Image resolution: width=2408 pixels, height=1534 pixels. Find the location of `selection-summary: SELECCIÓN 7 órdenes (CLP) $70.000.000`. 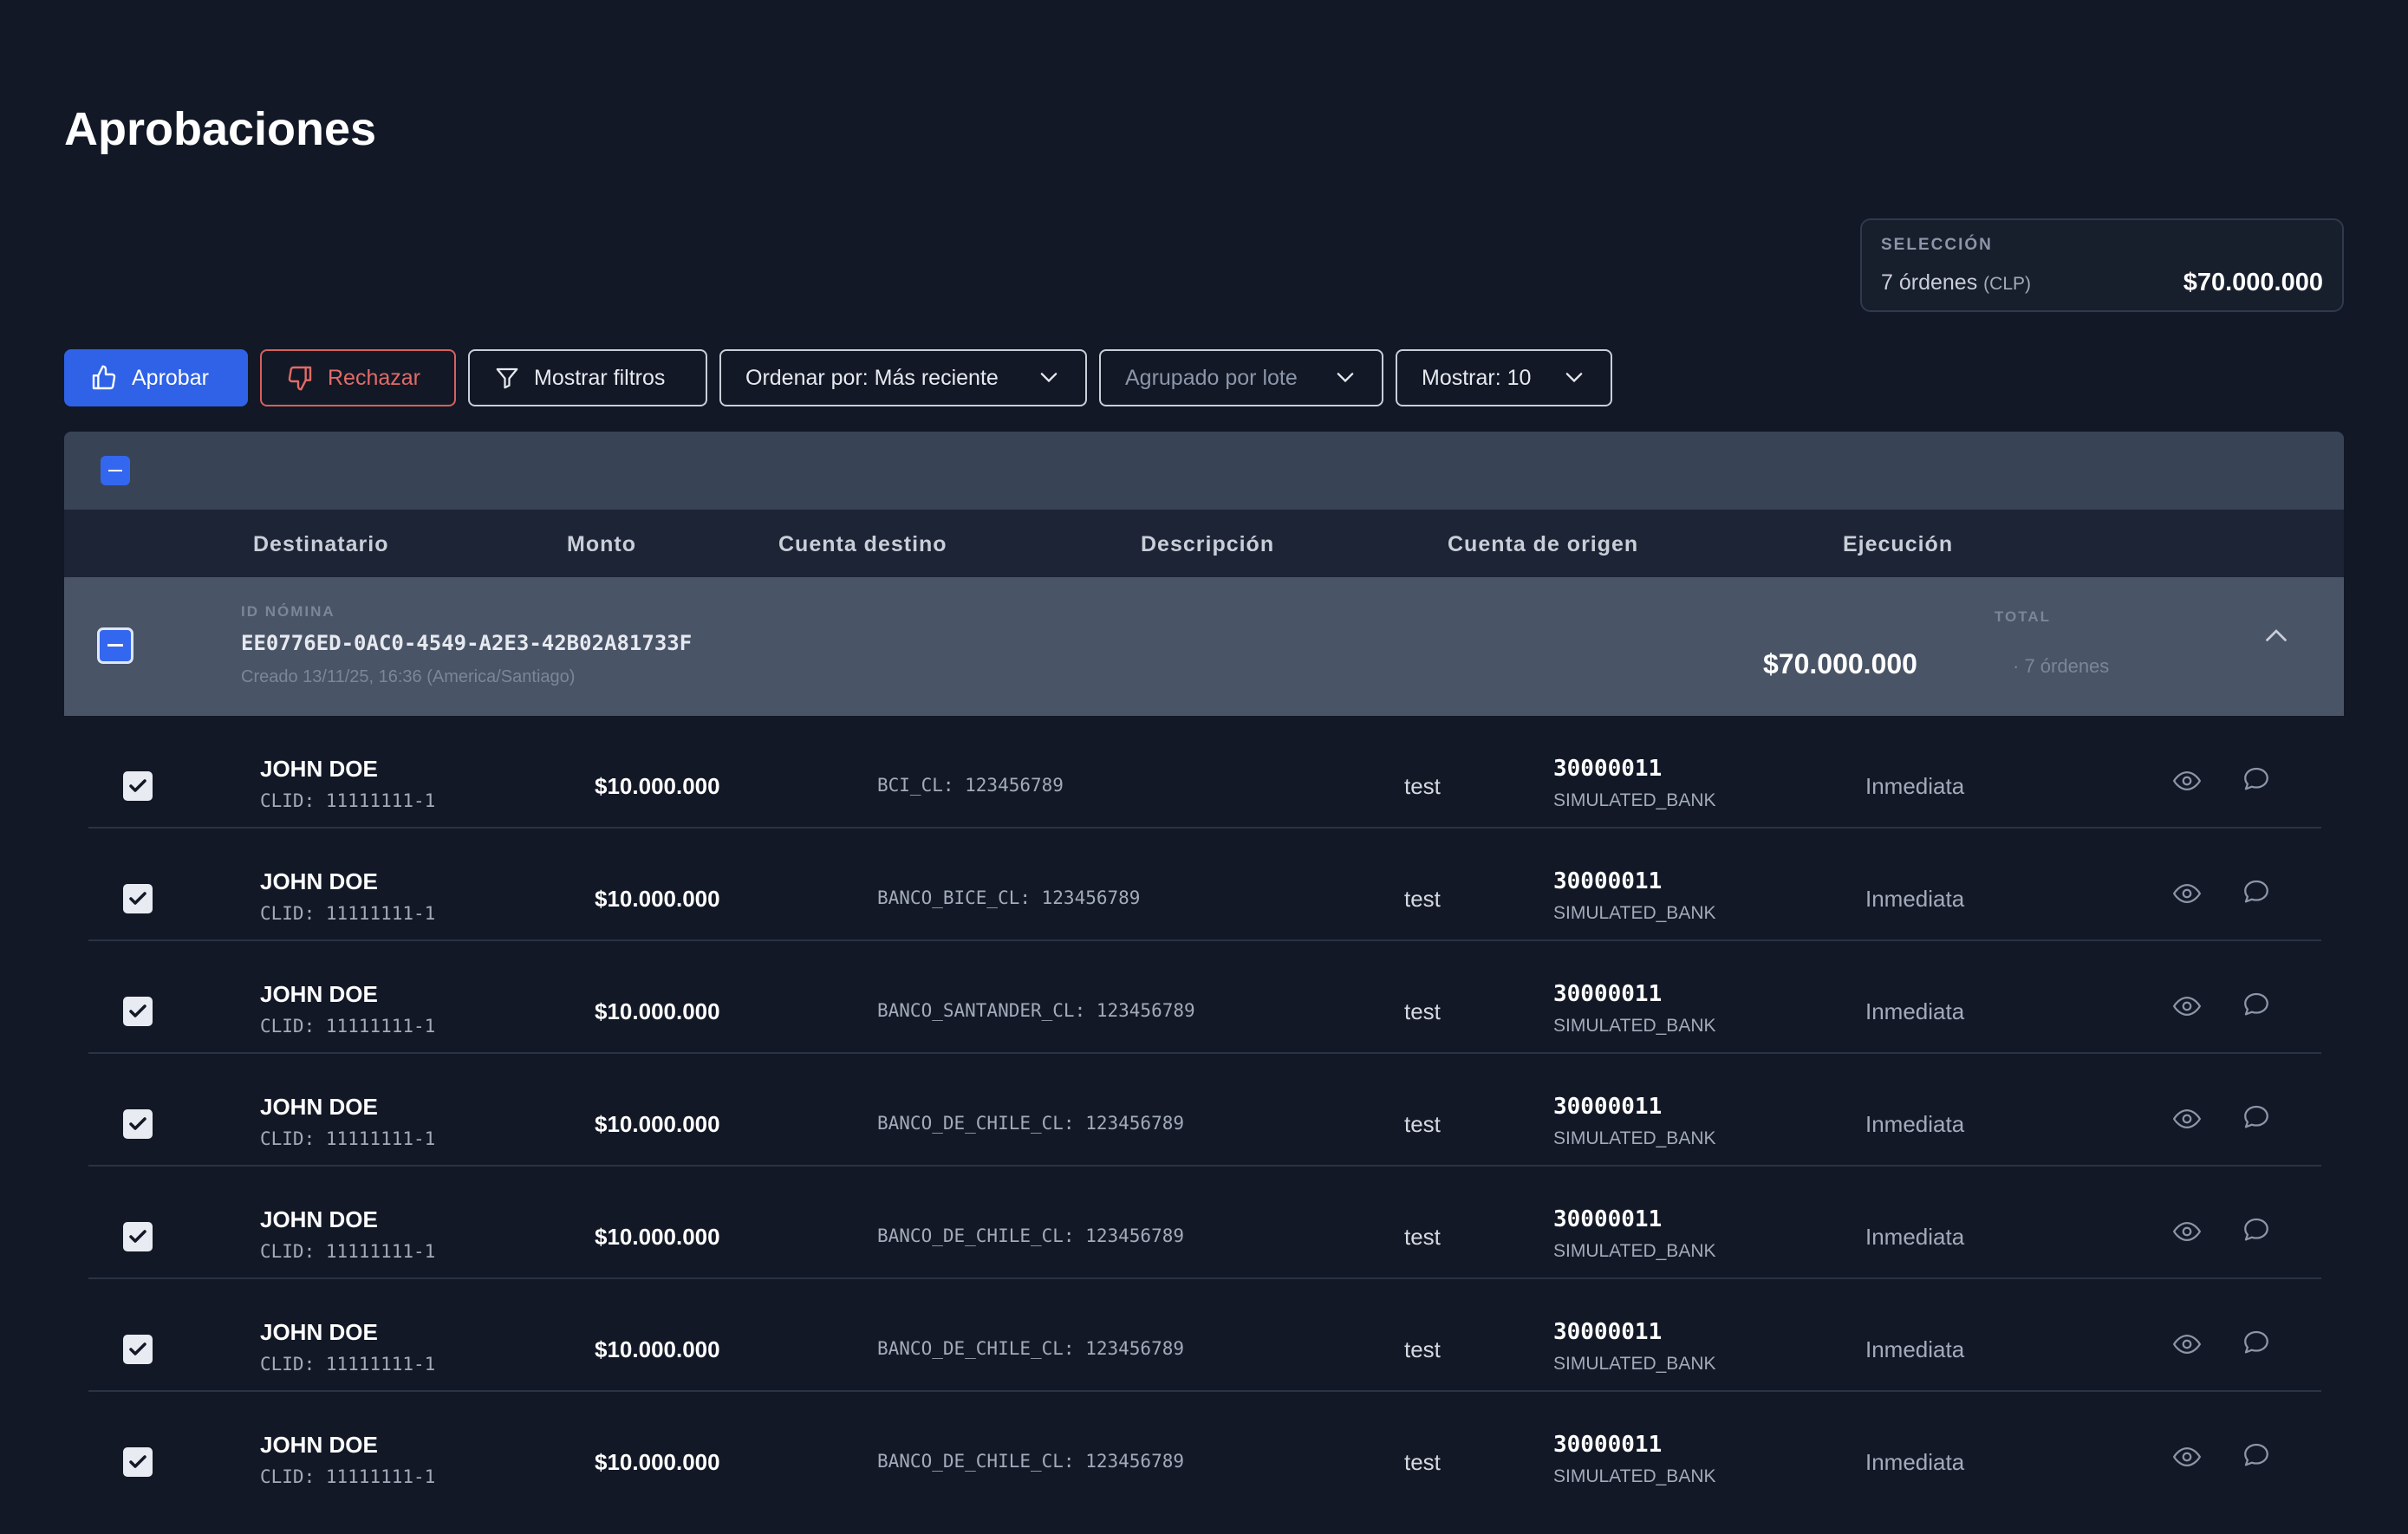

selection-summary: SELECCIÓN 7 órdenes (CLP) $70.000.000 is located at coordinates (2102, 265).